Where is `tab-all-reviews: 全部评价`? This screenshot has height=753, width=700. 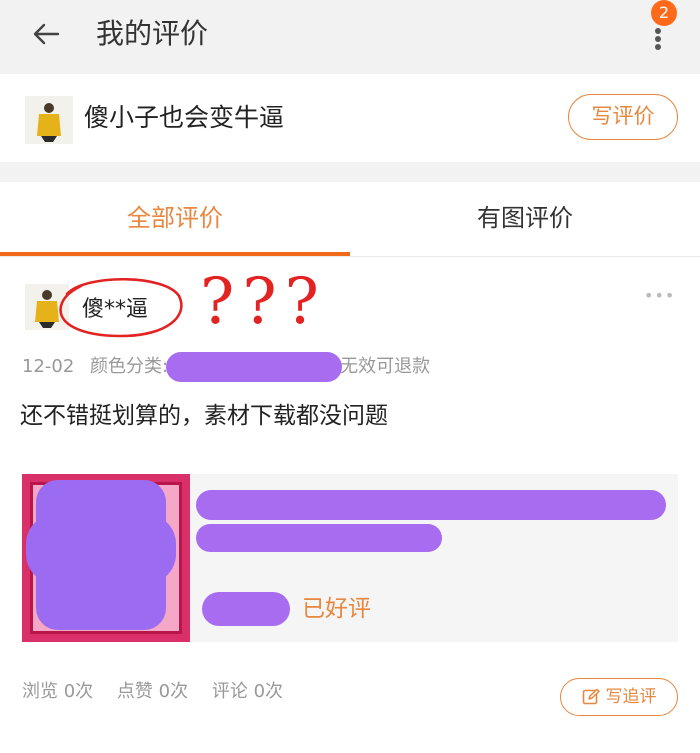 tab-all-reviews: 全部评价 is located at coordinates (175, 218).